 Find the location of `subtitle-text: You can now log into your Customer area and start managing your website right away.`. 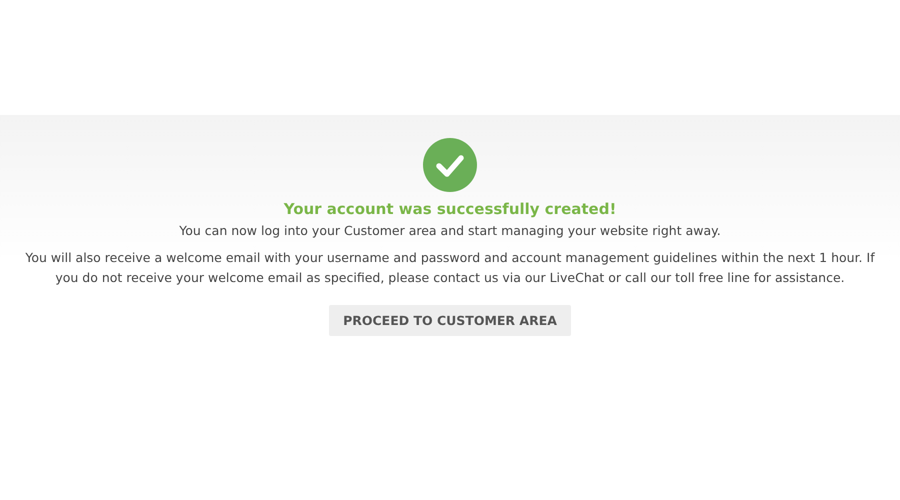

subtitle-text: You can now log into your Customer area and start managing your website right away. is located at coordinates (450, 230).